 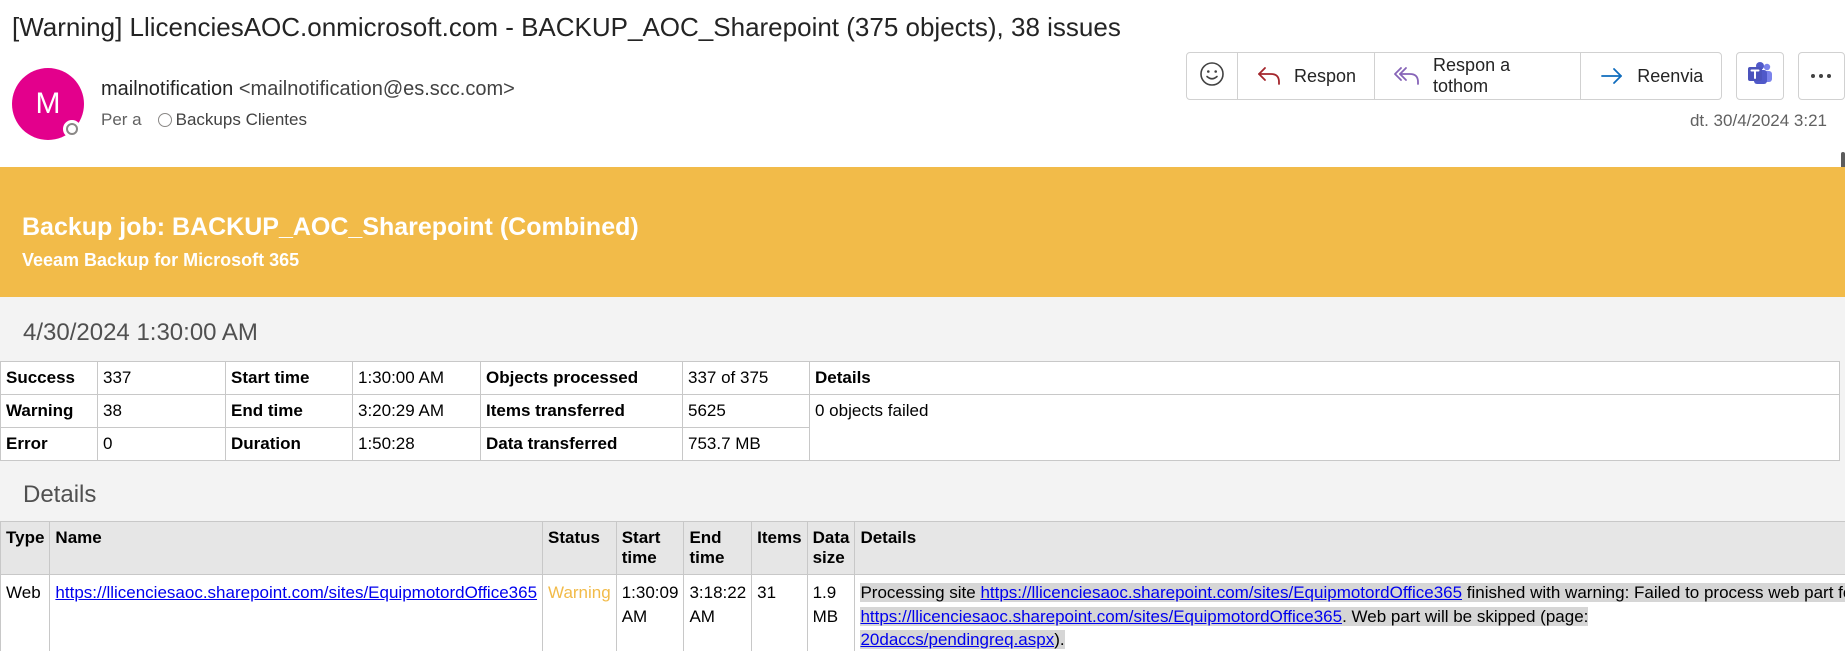 I want to click on row-data-size: 1.9 MB, so click(x=831, y=612).